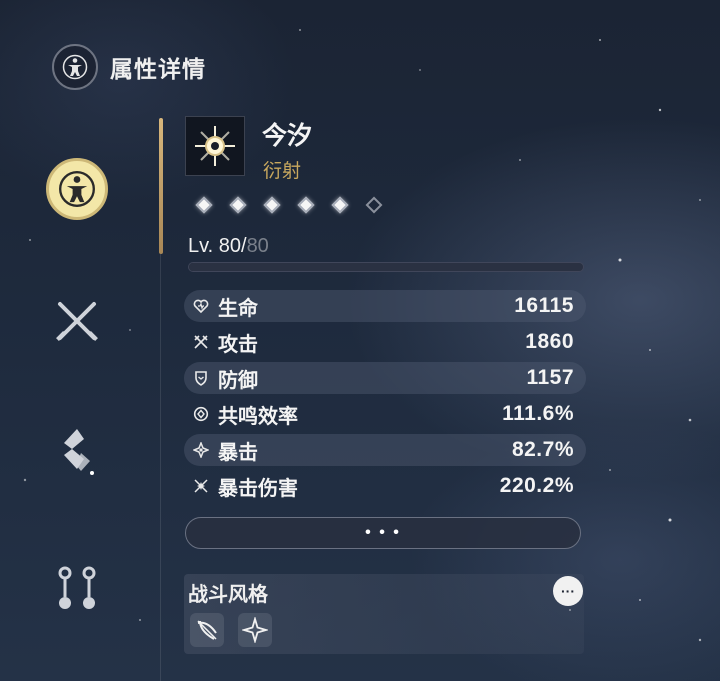  I want to click on level-label: Lv. 80/80, so click(228, 246).